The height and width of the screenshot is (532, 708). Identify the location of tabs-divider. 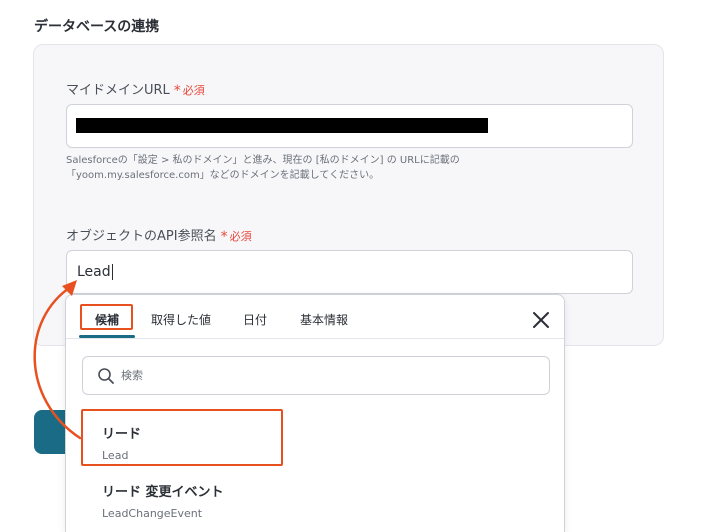
(315, 338).